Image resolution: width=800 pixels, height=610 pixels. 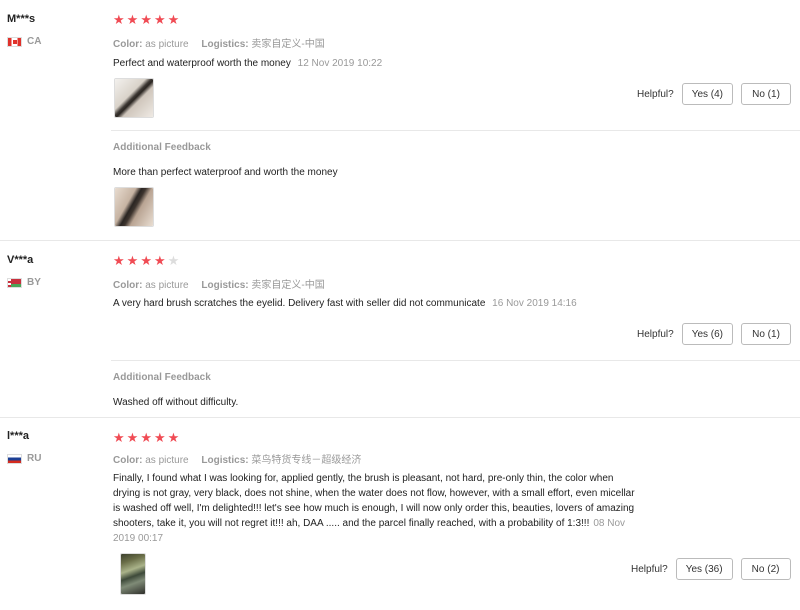 I want to click on review-date-cont: 2019 00:17, so click(x=138, y=538).